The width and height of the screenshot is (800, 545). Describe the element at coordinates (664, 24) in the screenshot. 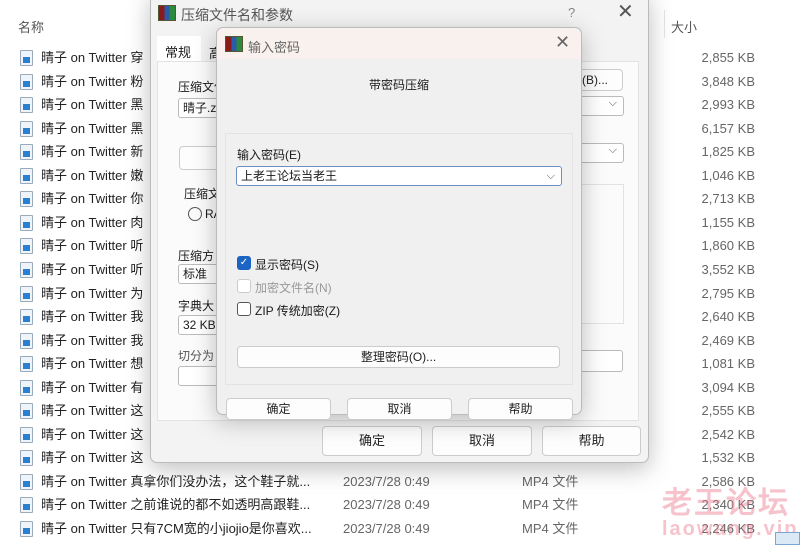

I see `column-divider` at that location.